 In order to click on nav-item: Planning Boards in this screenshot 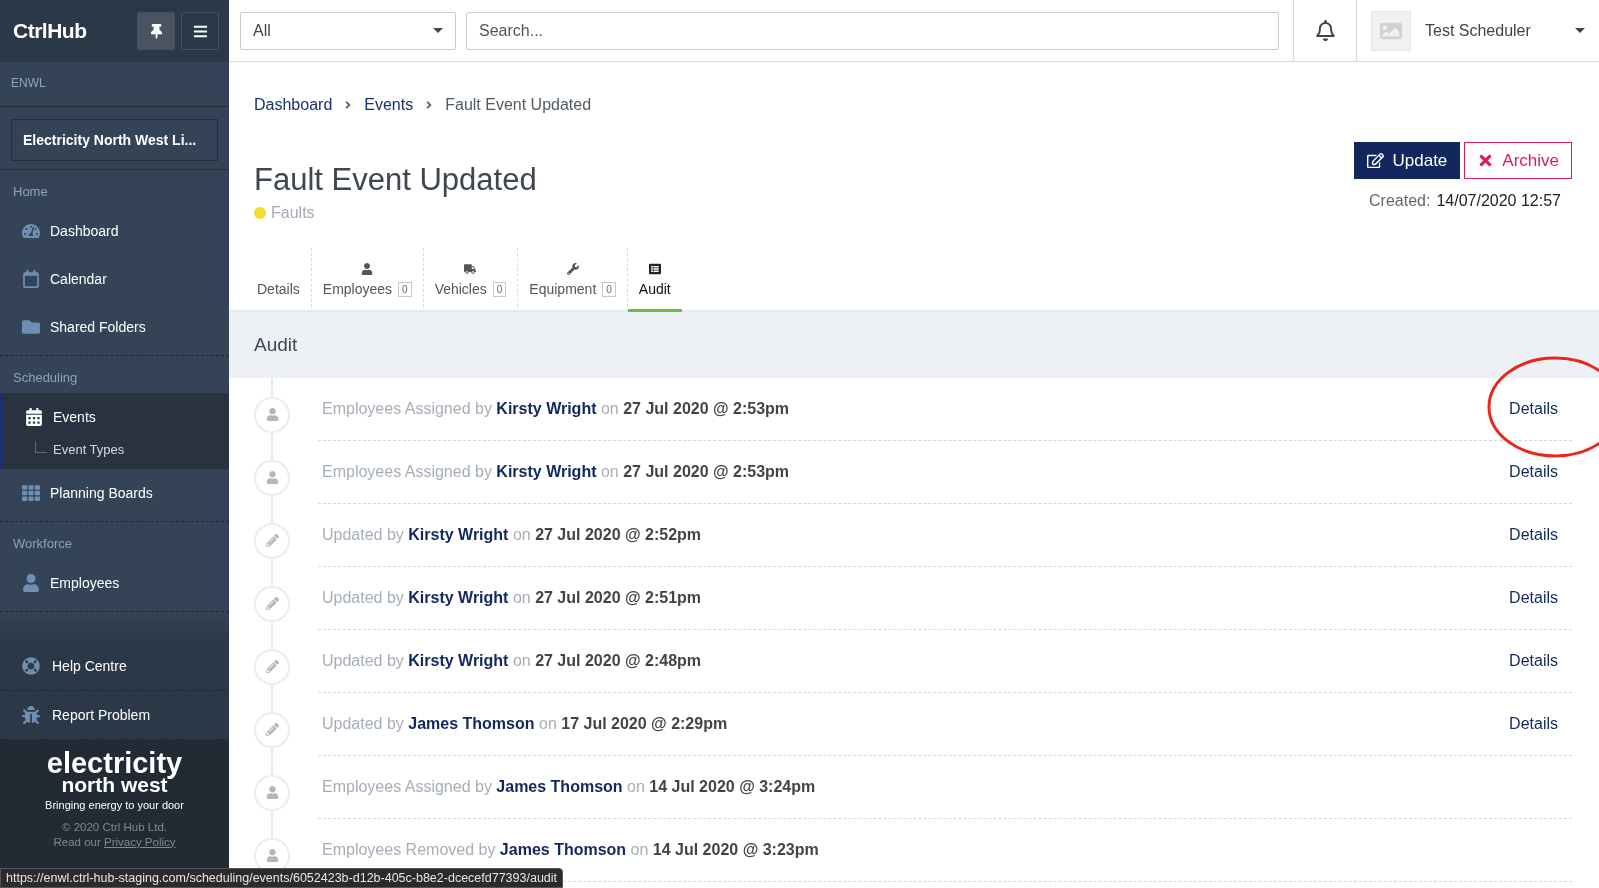, I will do `click(114, 493)`.